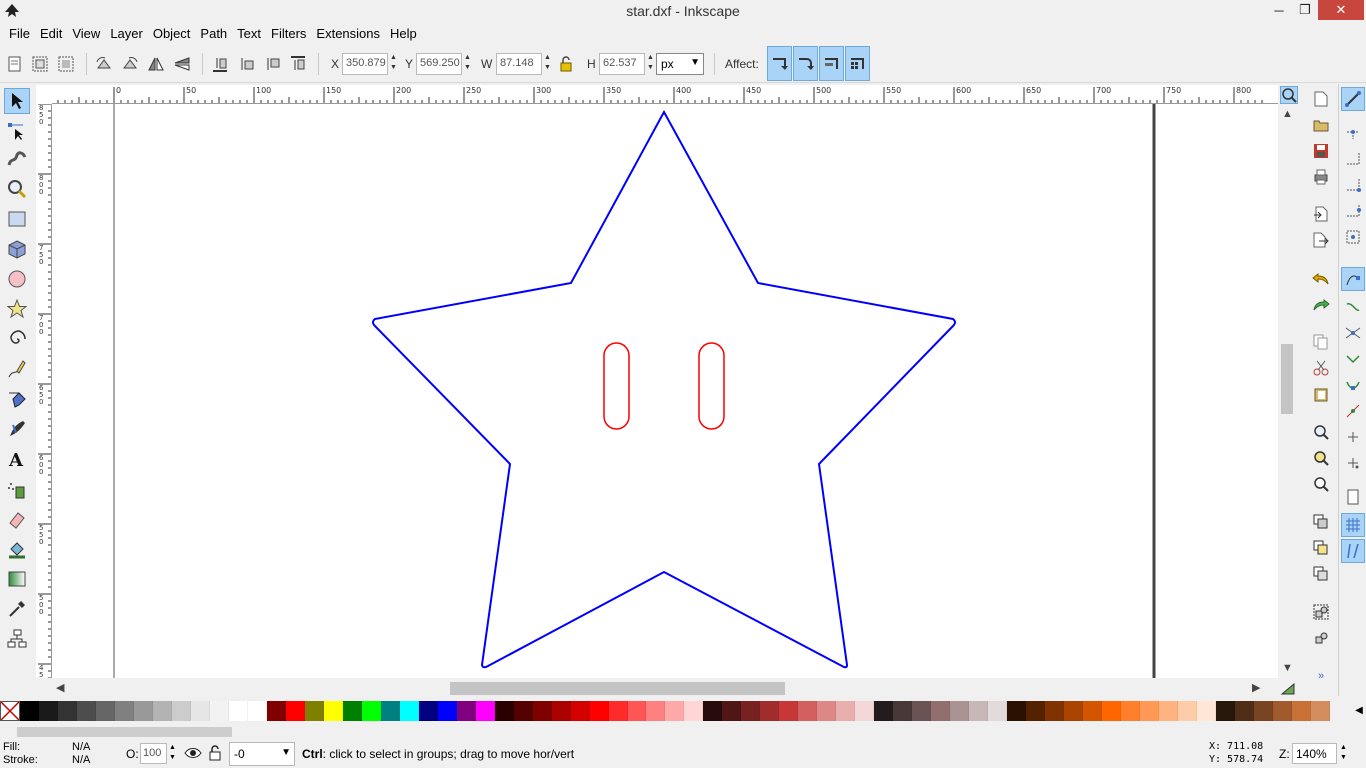 The height and width of the screenshot is (768, 1366). What do you see at coordinates (1256, 687) in the screenshot?
I see `scroll-right-icon: ▶` at bounding box center [1256, 687].